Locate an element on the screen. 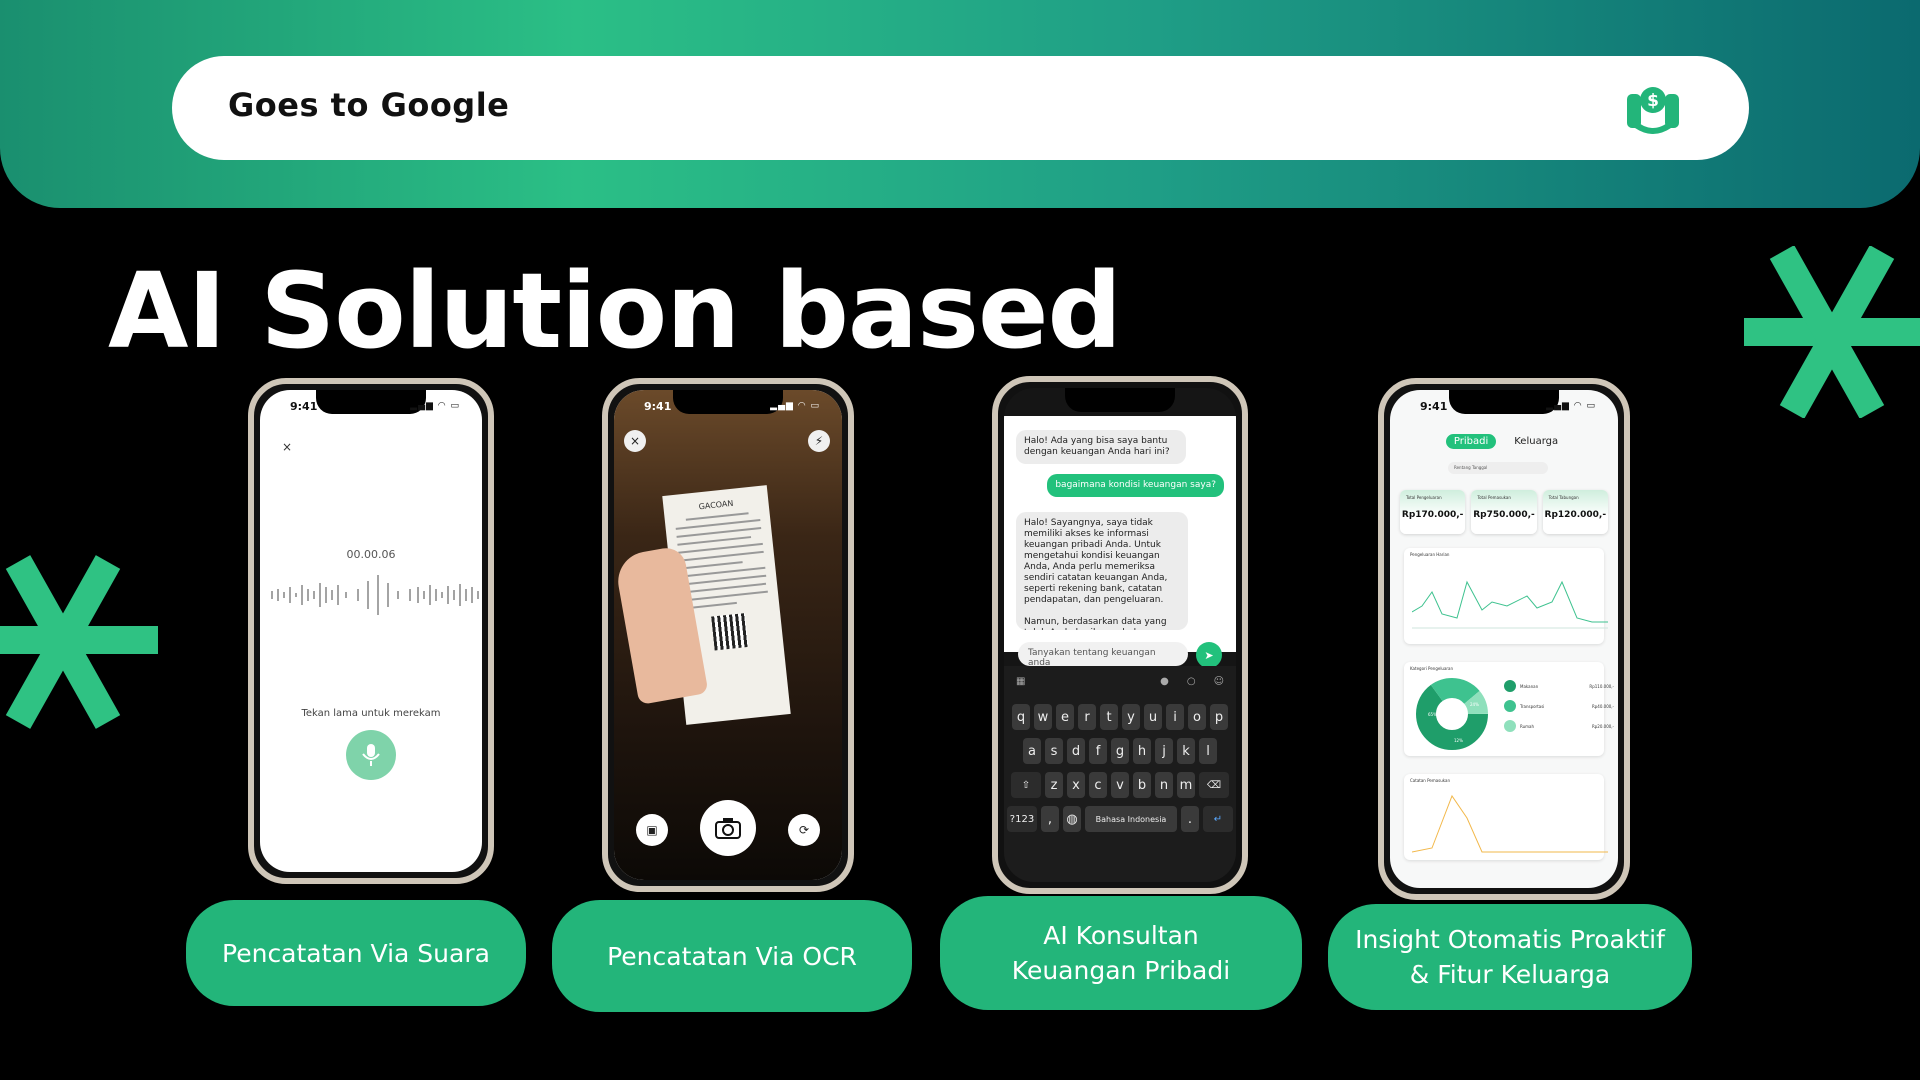 Image resolution: width=1920 pixels, height=1080 pixels. shift-key: ⇧ is located at coordinates (1026, 785).